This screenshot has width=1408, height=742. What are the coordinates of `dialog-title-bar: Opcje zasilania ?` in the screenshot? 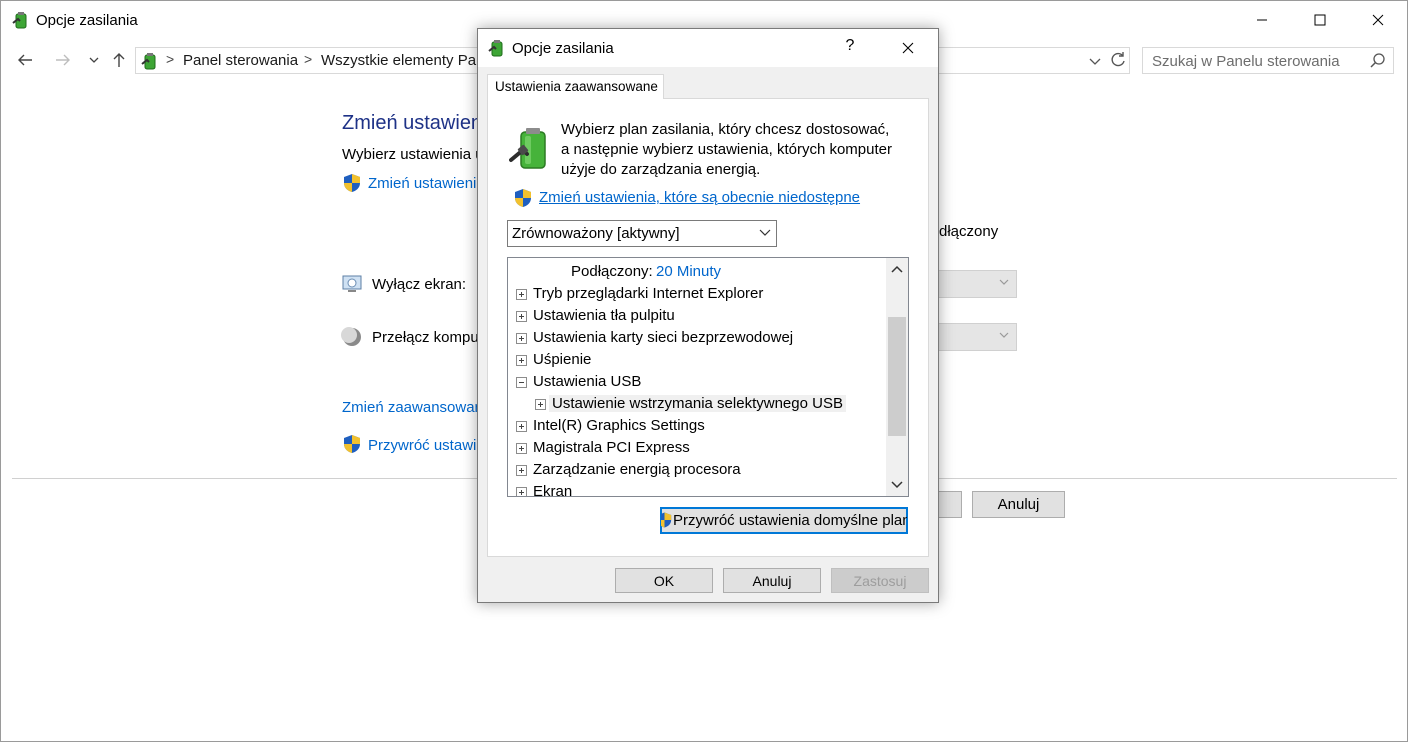 It's located at (708, 48).